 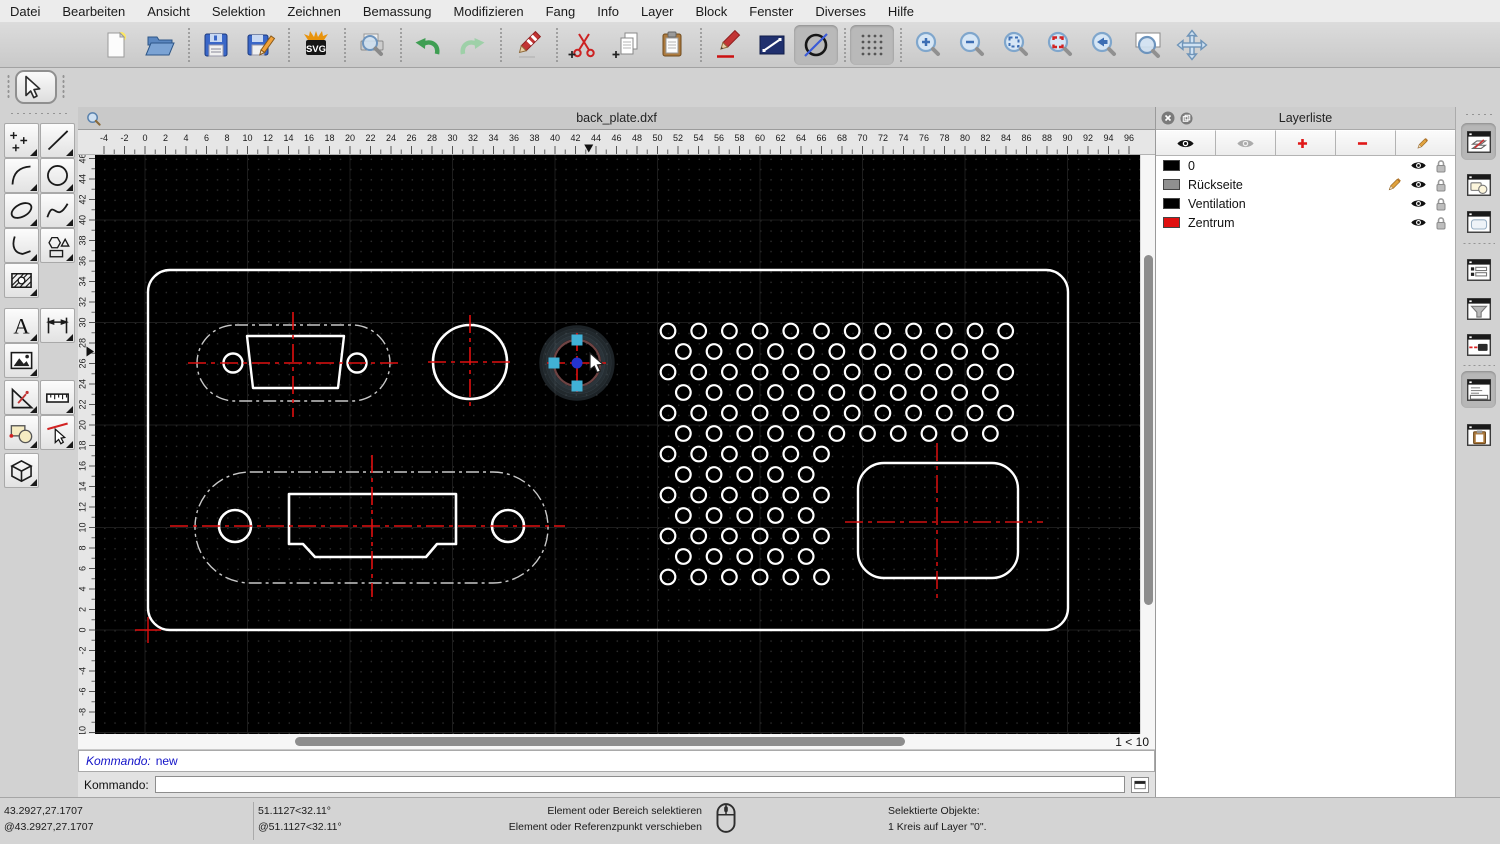 What do you see at coordinates (21, 432) in the screenshot?
I see `modify-tools-button` at bounding box center [21, 432].